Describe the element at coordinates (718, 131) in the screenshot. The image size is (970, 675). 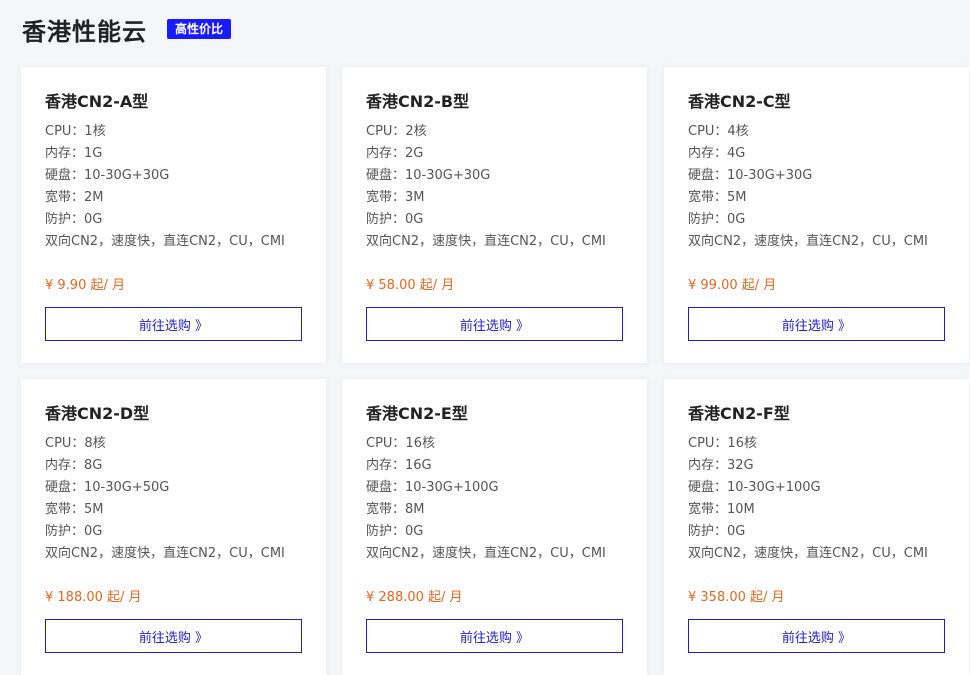
I see `spec-cpu: CPU：4核` at that location.